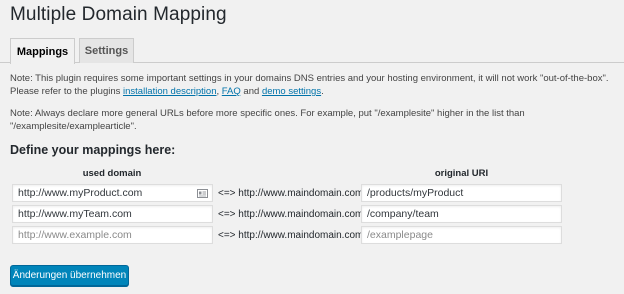 This screenshot has height=294, width=624. What do you see at coordinates (231, 91) in the screenshot?
I see `faq-link: FAQ` at bounding box center [231, 91].